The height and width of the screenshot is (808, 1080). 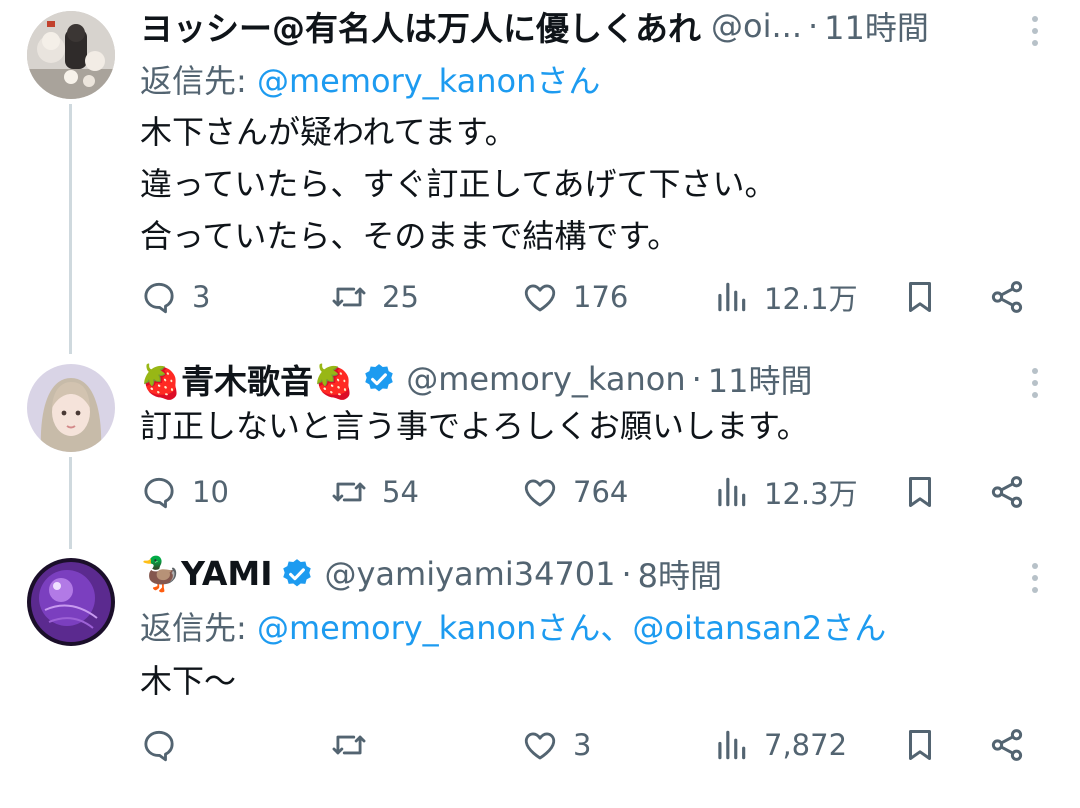 What do you see at coordinates (428, 81) in the screenshot?
I see `reply-to-link: @memory_kanonさん` at bounding box center [428, 81].